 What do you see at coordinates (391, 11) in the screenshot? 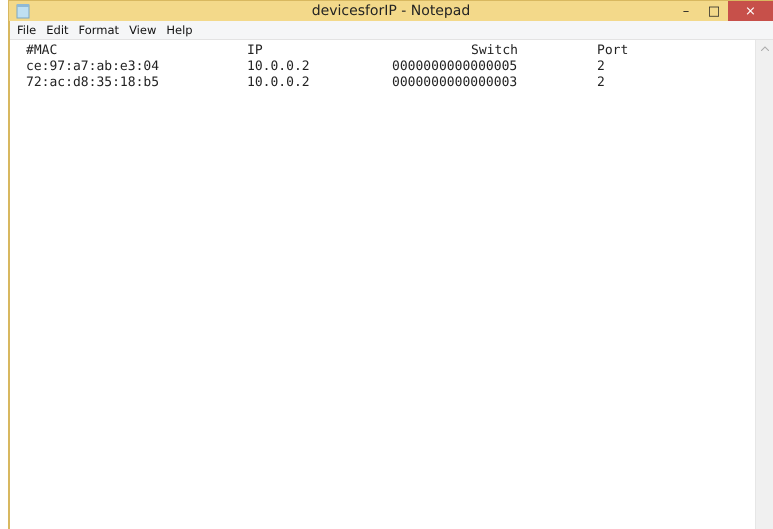
I see `window-title: devicesforIP - Notepad` at bounding box center [391, 11].